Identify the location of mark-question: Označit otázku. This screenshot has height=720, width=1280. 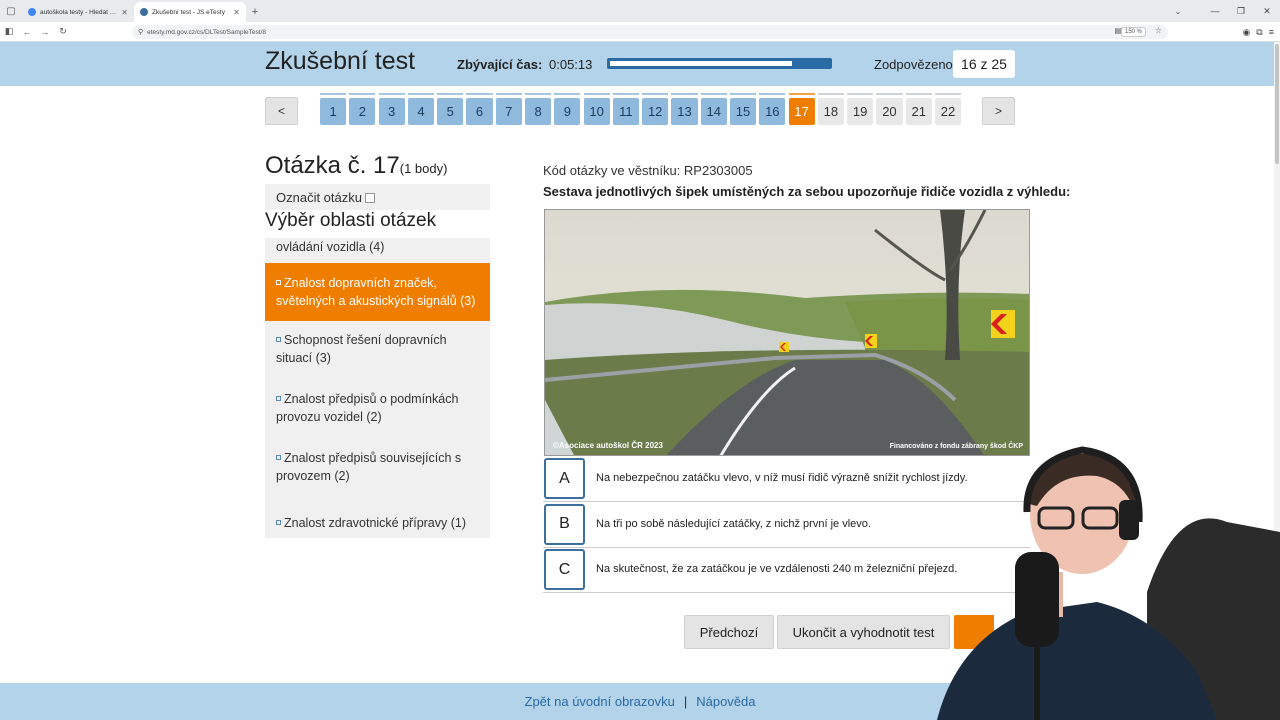
(377, 197).